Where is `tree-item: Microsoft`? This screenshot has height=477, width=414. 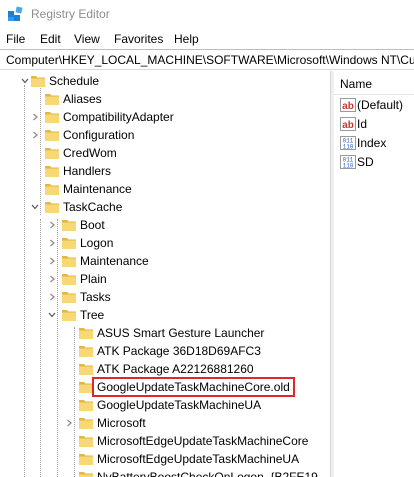 tree-item: Microsoft is located at coordinates (165, 423).